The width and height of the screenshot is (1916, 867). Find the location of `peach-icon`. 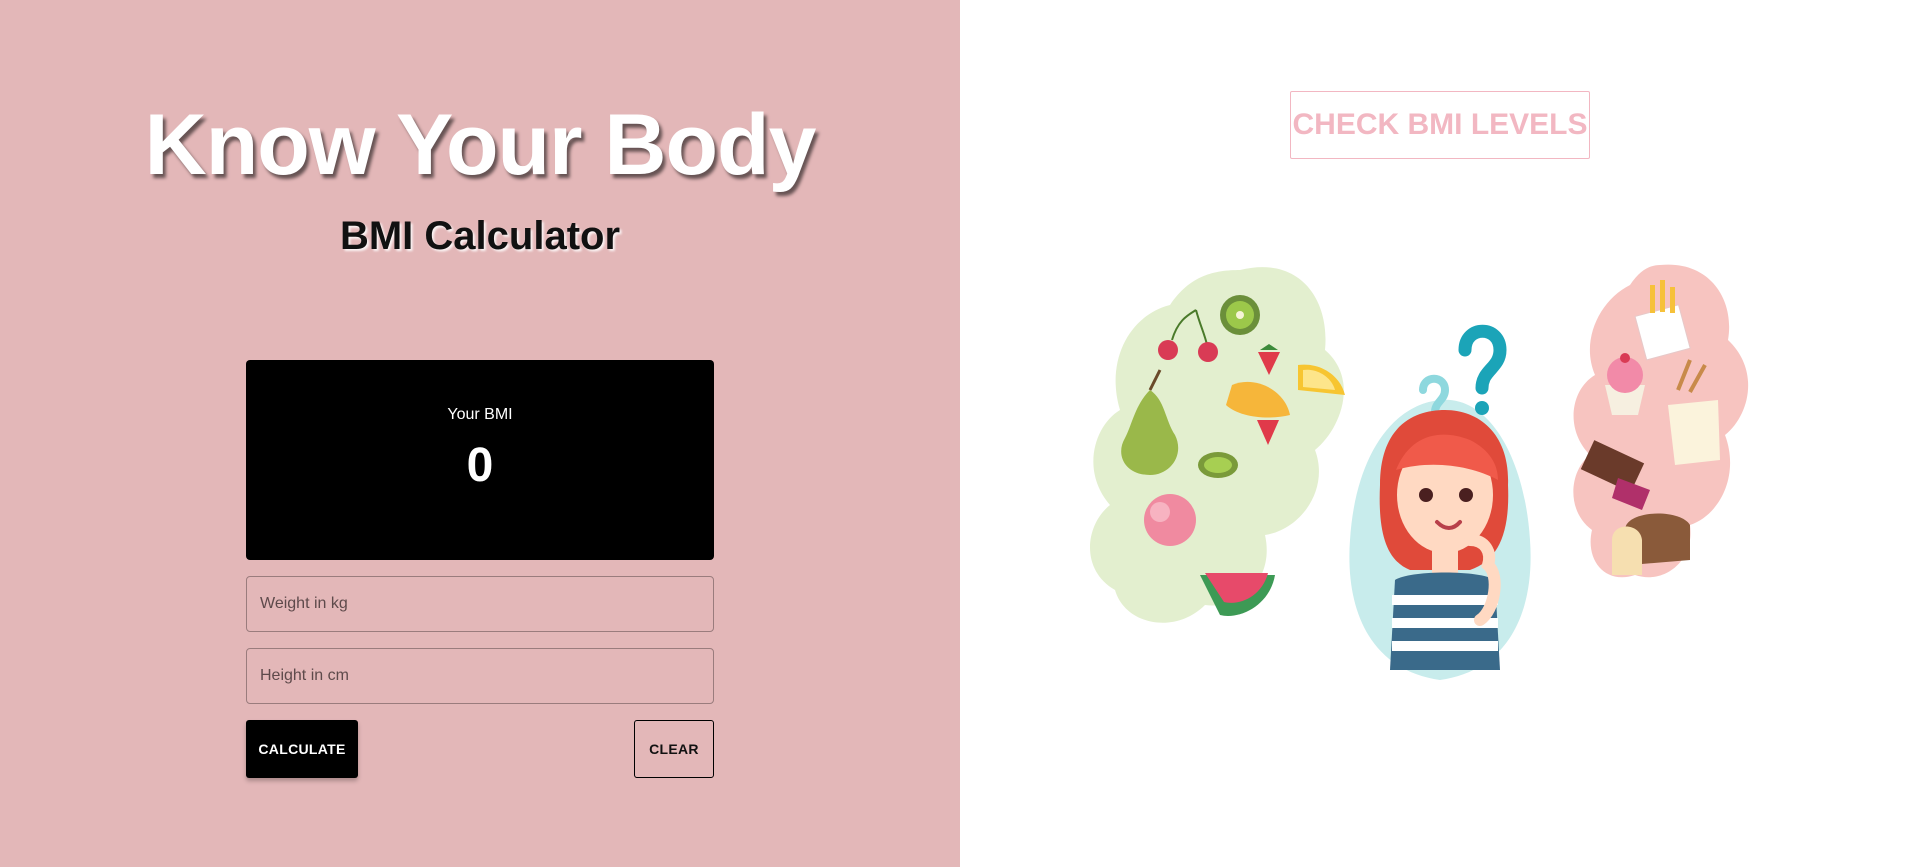

peach-icon is located at coordinates (1170, 520).